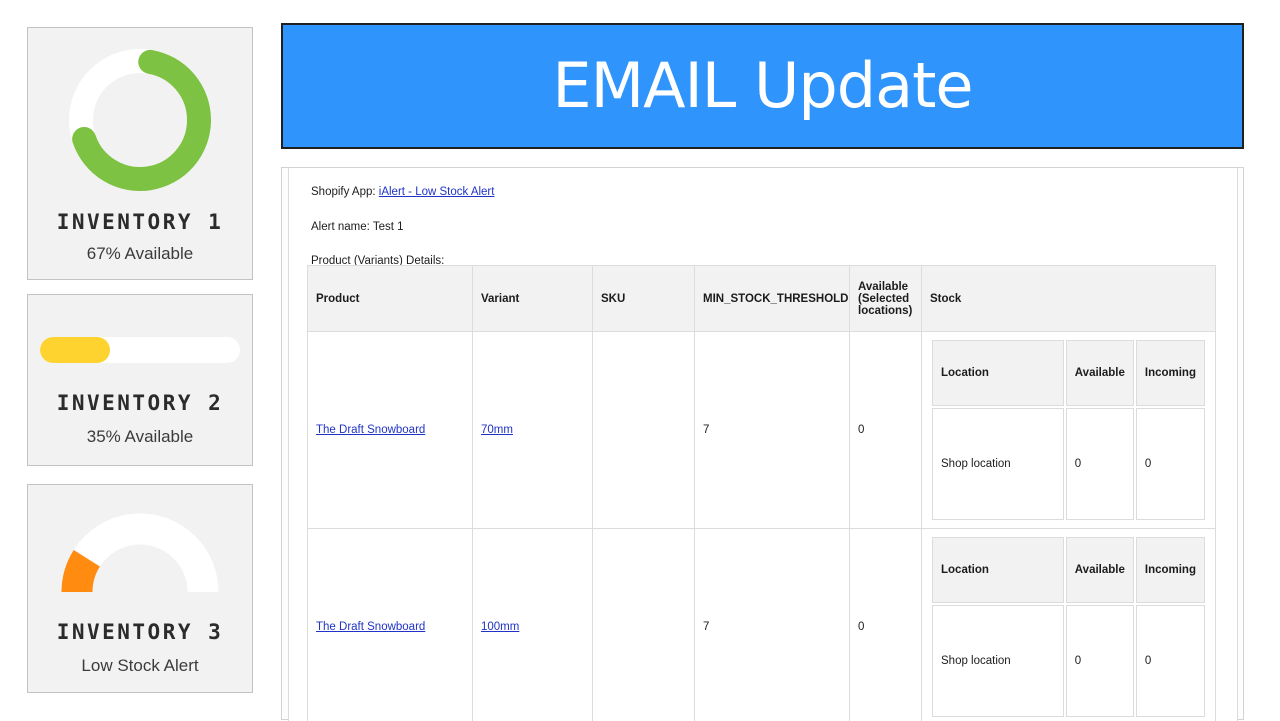 The image size is (1280, 721). Describe the element at coordinates (500, 627) in the screenshot. I see `variant-link: 100mm` at that location.